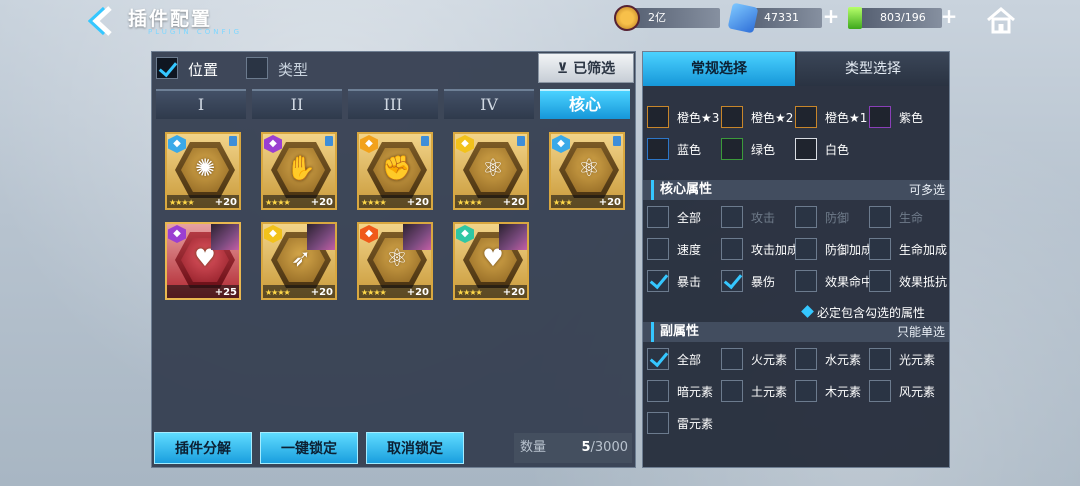 This screenshot has height=486, width=1080. Describe the element at coordinates (807, 311) in the screenshot. I see `diamond-icon` at that location.